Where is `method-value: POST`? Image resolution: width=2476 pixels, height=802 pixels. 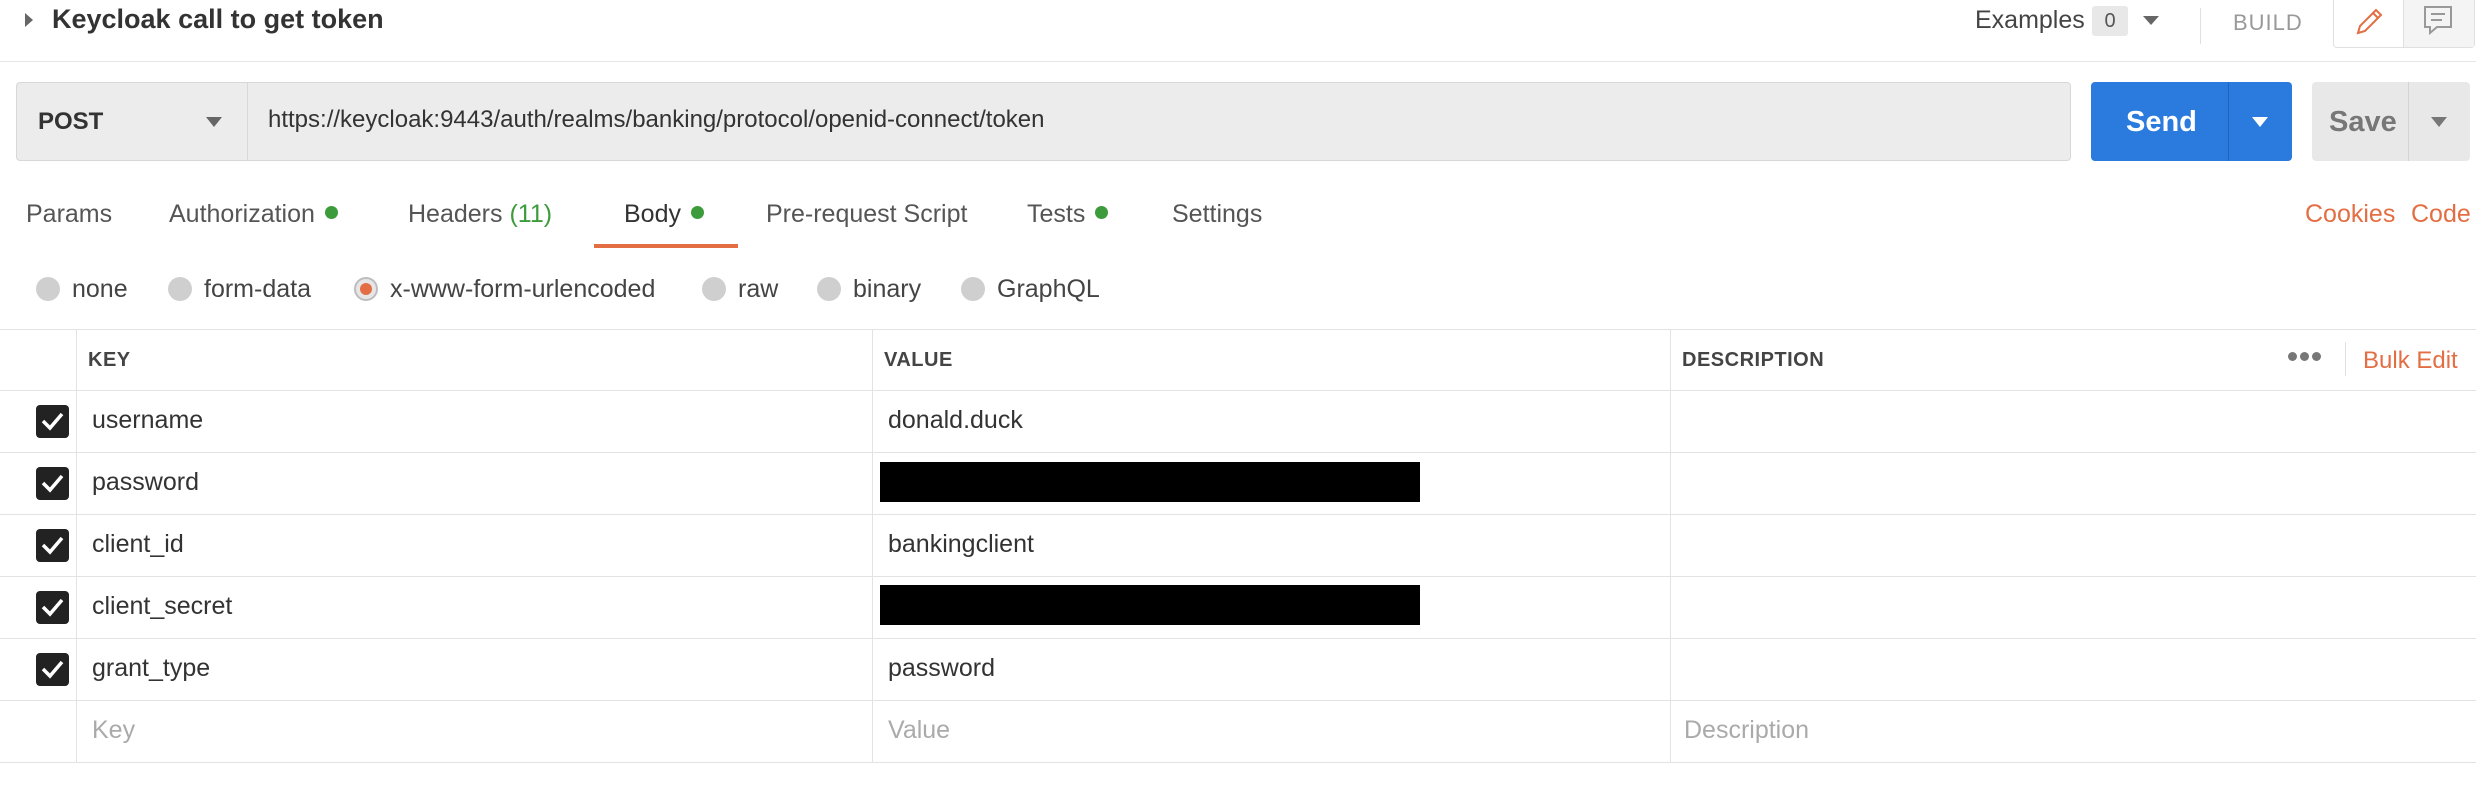
method-value: POST is located at coordinates (71, 121).